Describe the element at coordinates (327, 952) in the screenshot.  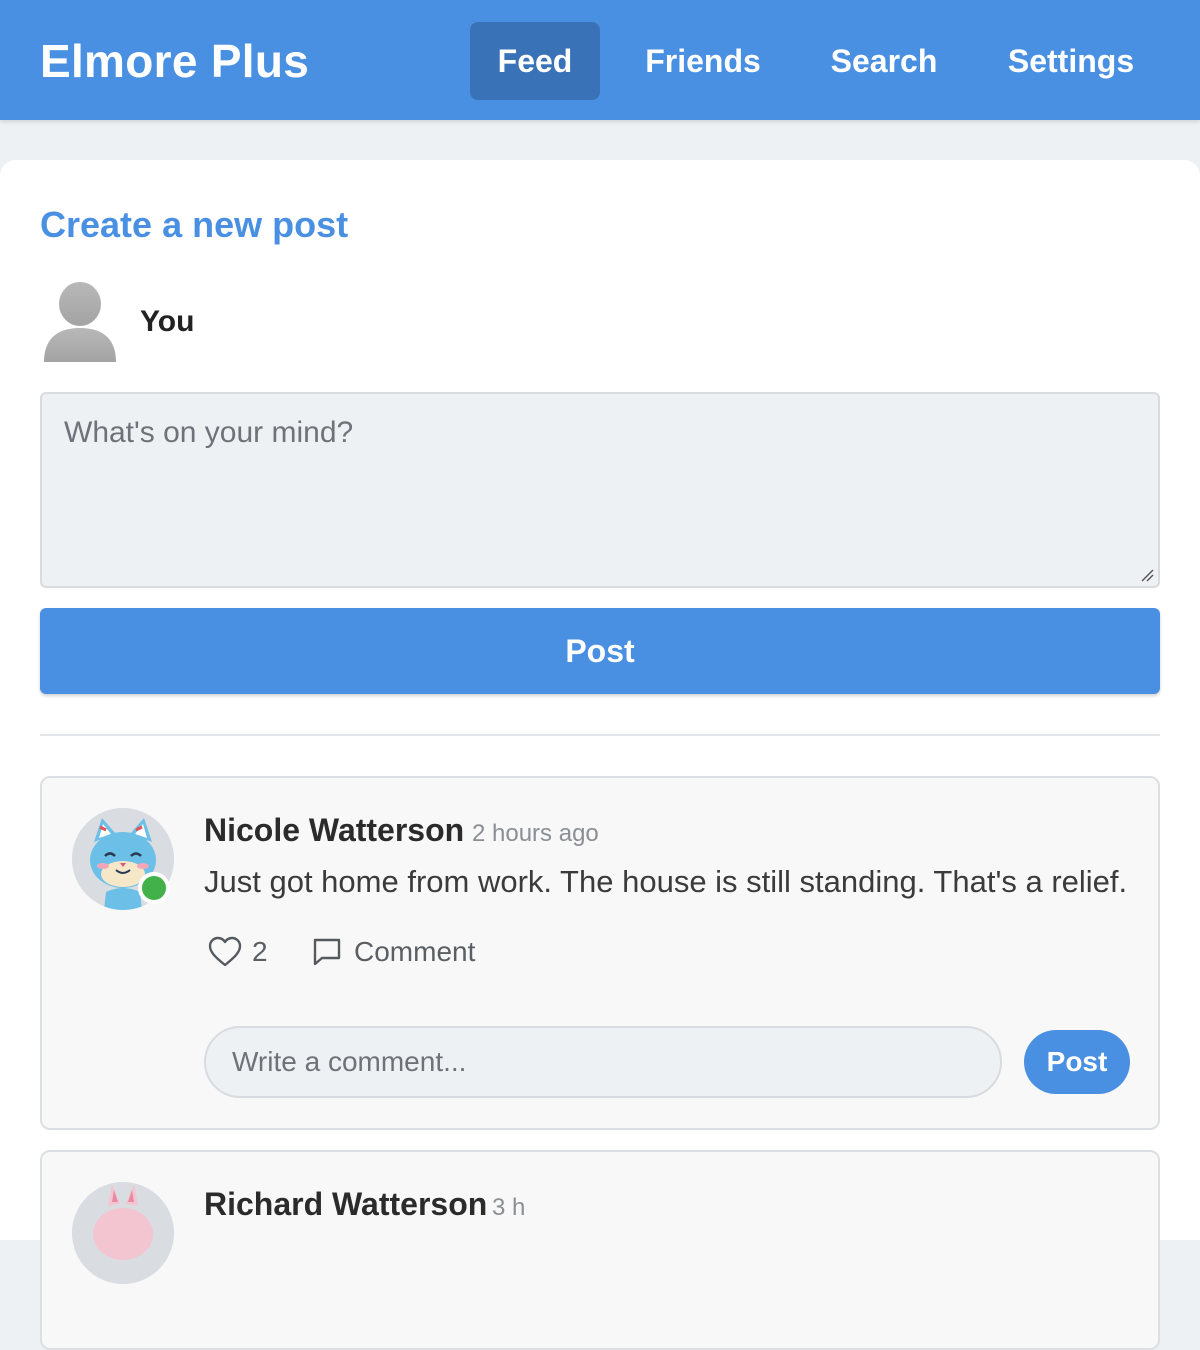
I see `comment-icon` at that location.